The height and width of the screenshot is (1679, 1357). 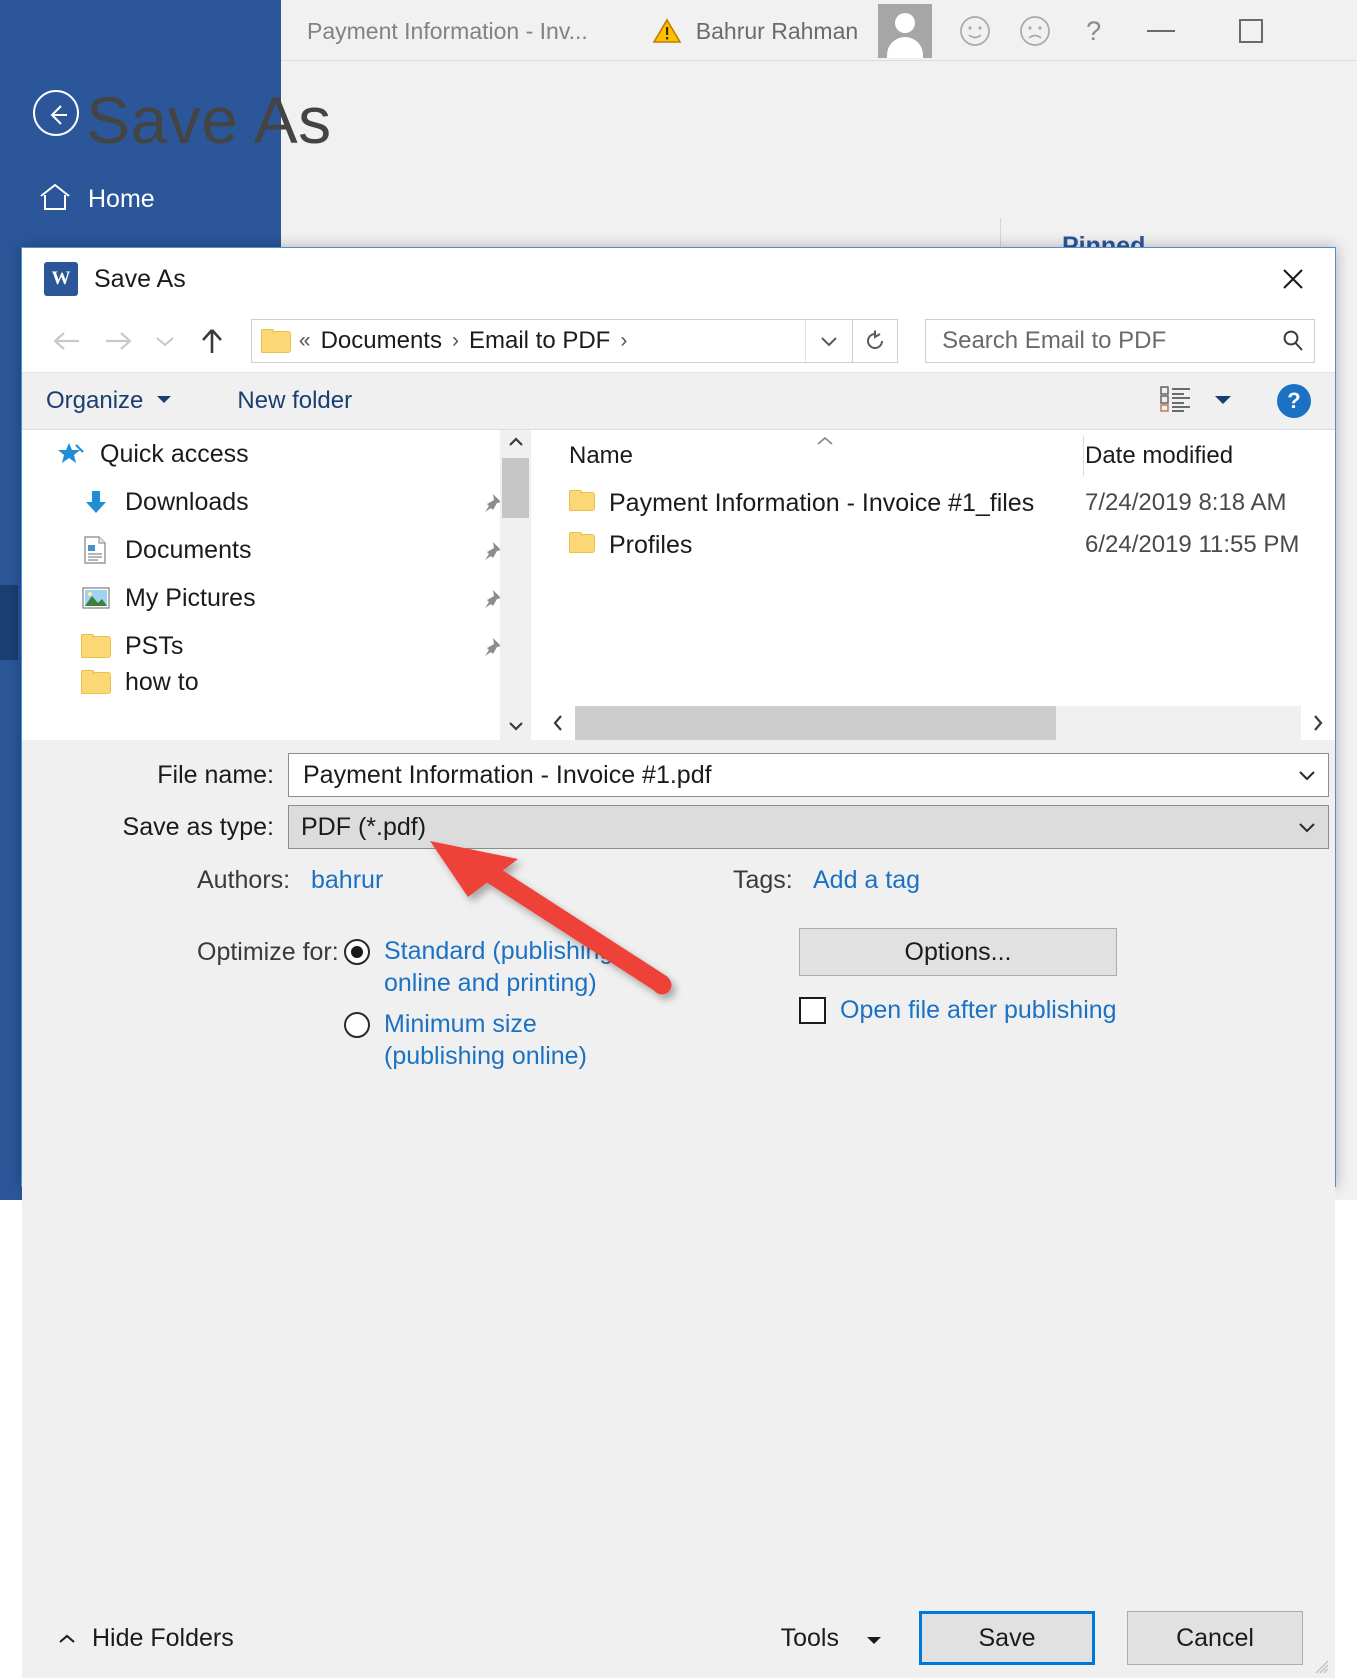 I want to click on tags-label: Tags:, so click(x=763, y=880).